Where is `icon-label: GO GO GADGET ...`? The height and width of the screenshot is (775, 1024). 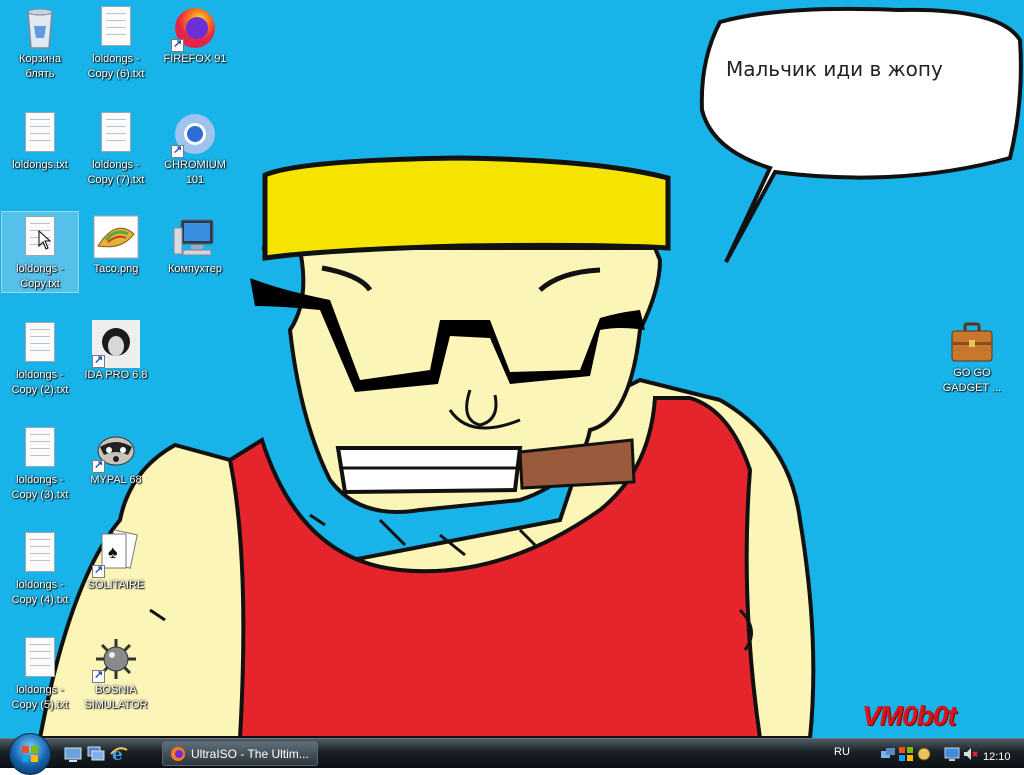 icon-label: GO GO GADGET ... is located at coordinates (972, 380).